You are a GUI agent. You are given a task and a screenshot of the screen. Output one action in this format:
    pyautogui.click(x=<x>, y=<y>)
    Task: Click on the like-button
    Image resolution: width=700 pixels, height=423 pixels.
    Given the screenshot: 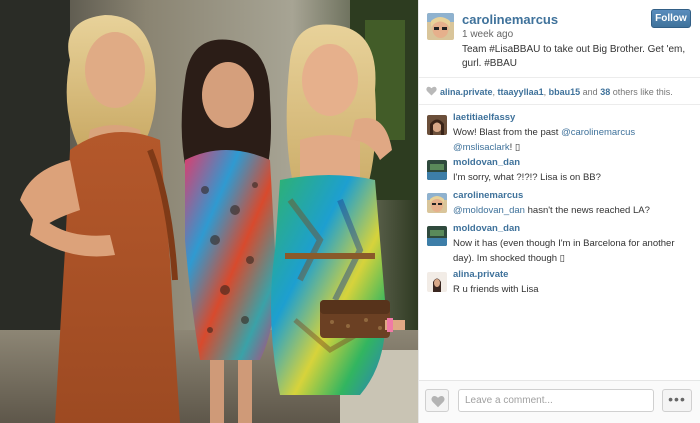 What is the action you would take?
    pyautogui.click(x=437, y=400)
    